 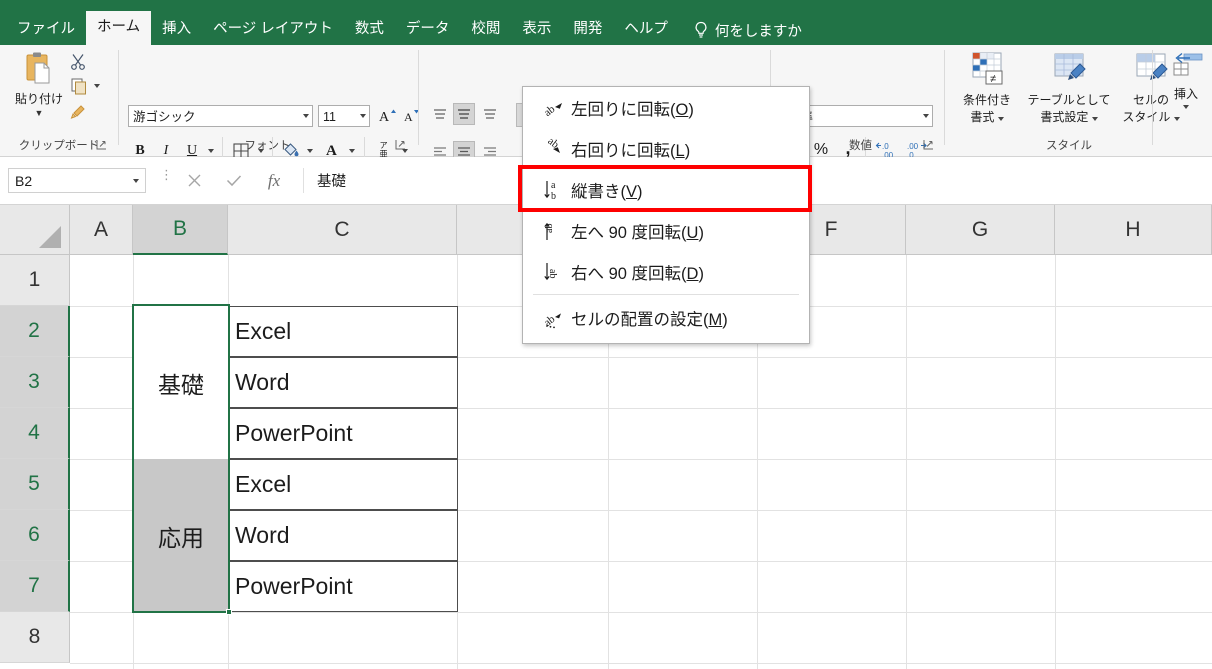 I want to click on svg-text: a, so click(x=553, y=185).